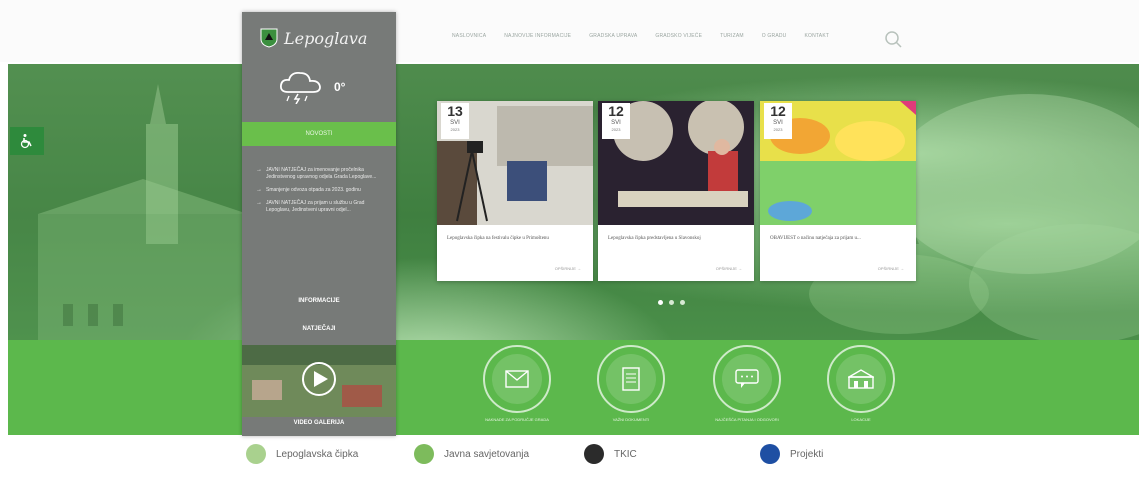 The width and height of the screenshot is (1139, 478). Describe the element at coordinates (487, 454) in the screenshot. I see `bottom-link-label: Javna savjetovanja` at that location.